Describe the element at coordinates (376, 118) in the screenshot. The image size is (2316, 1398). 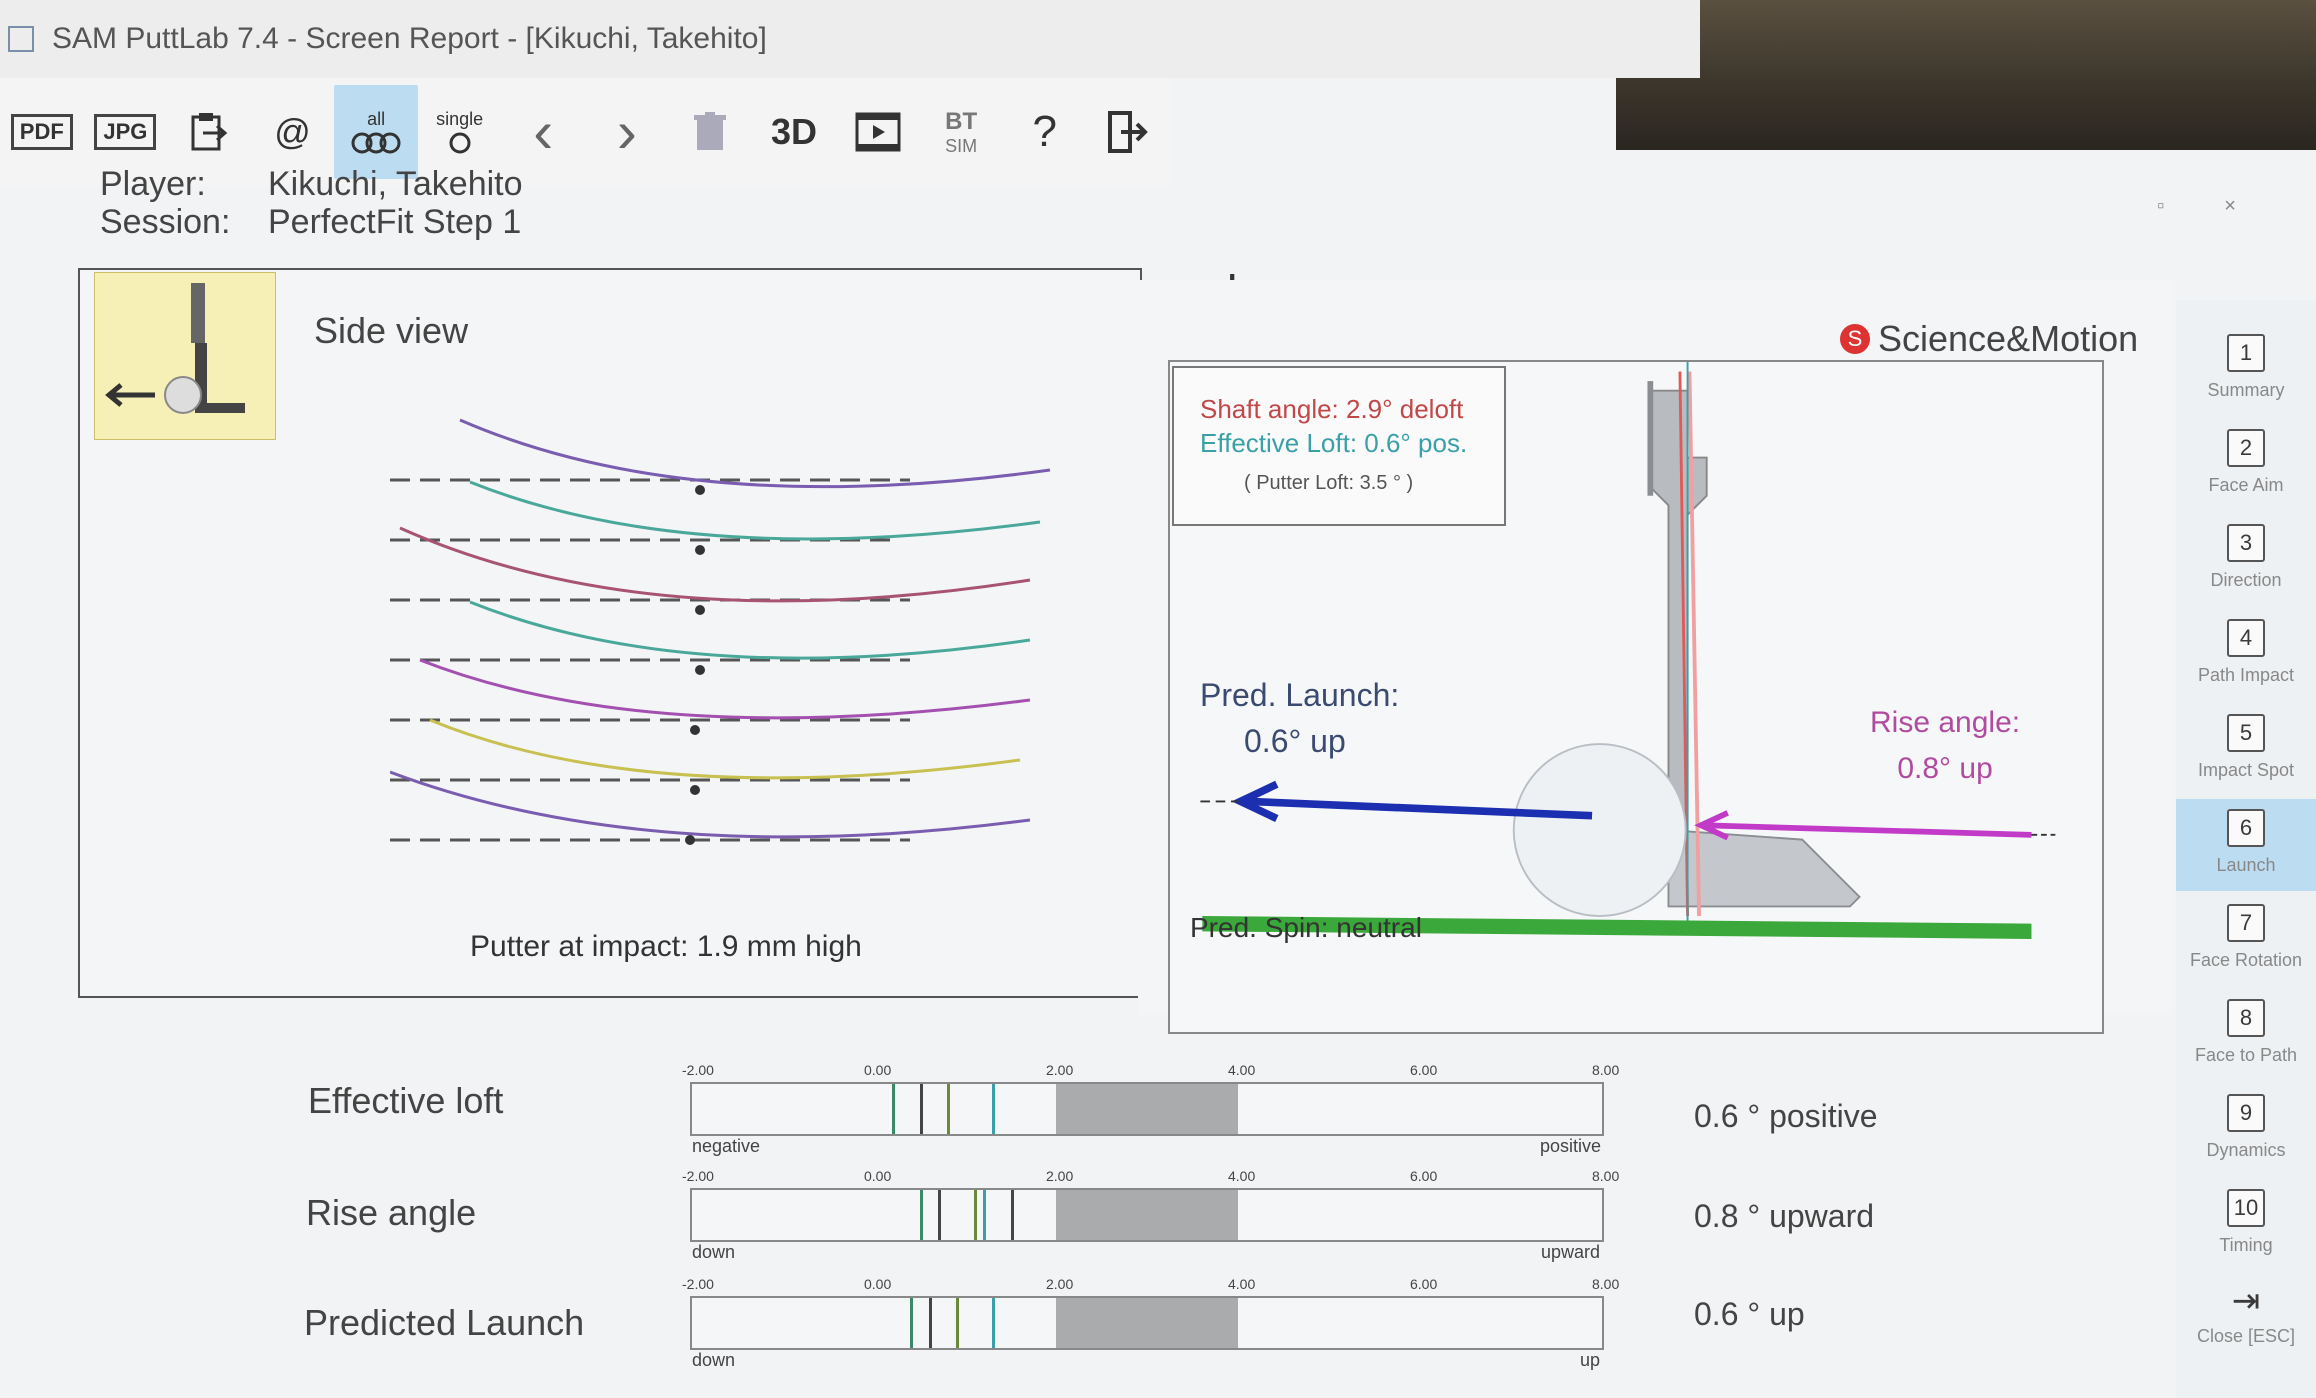
I see `all-label: all` at that location.